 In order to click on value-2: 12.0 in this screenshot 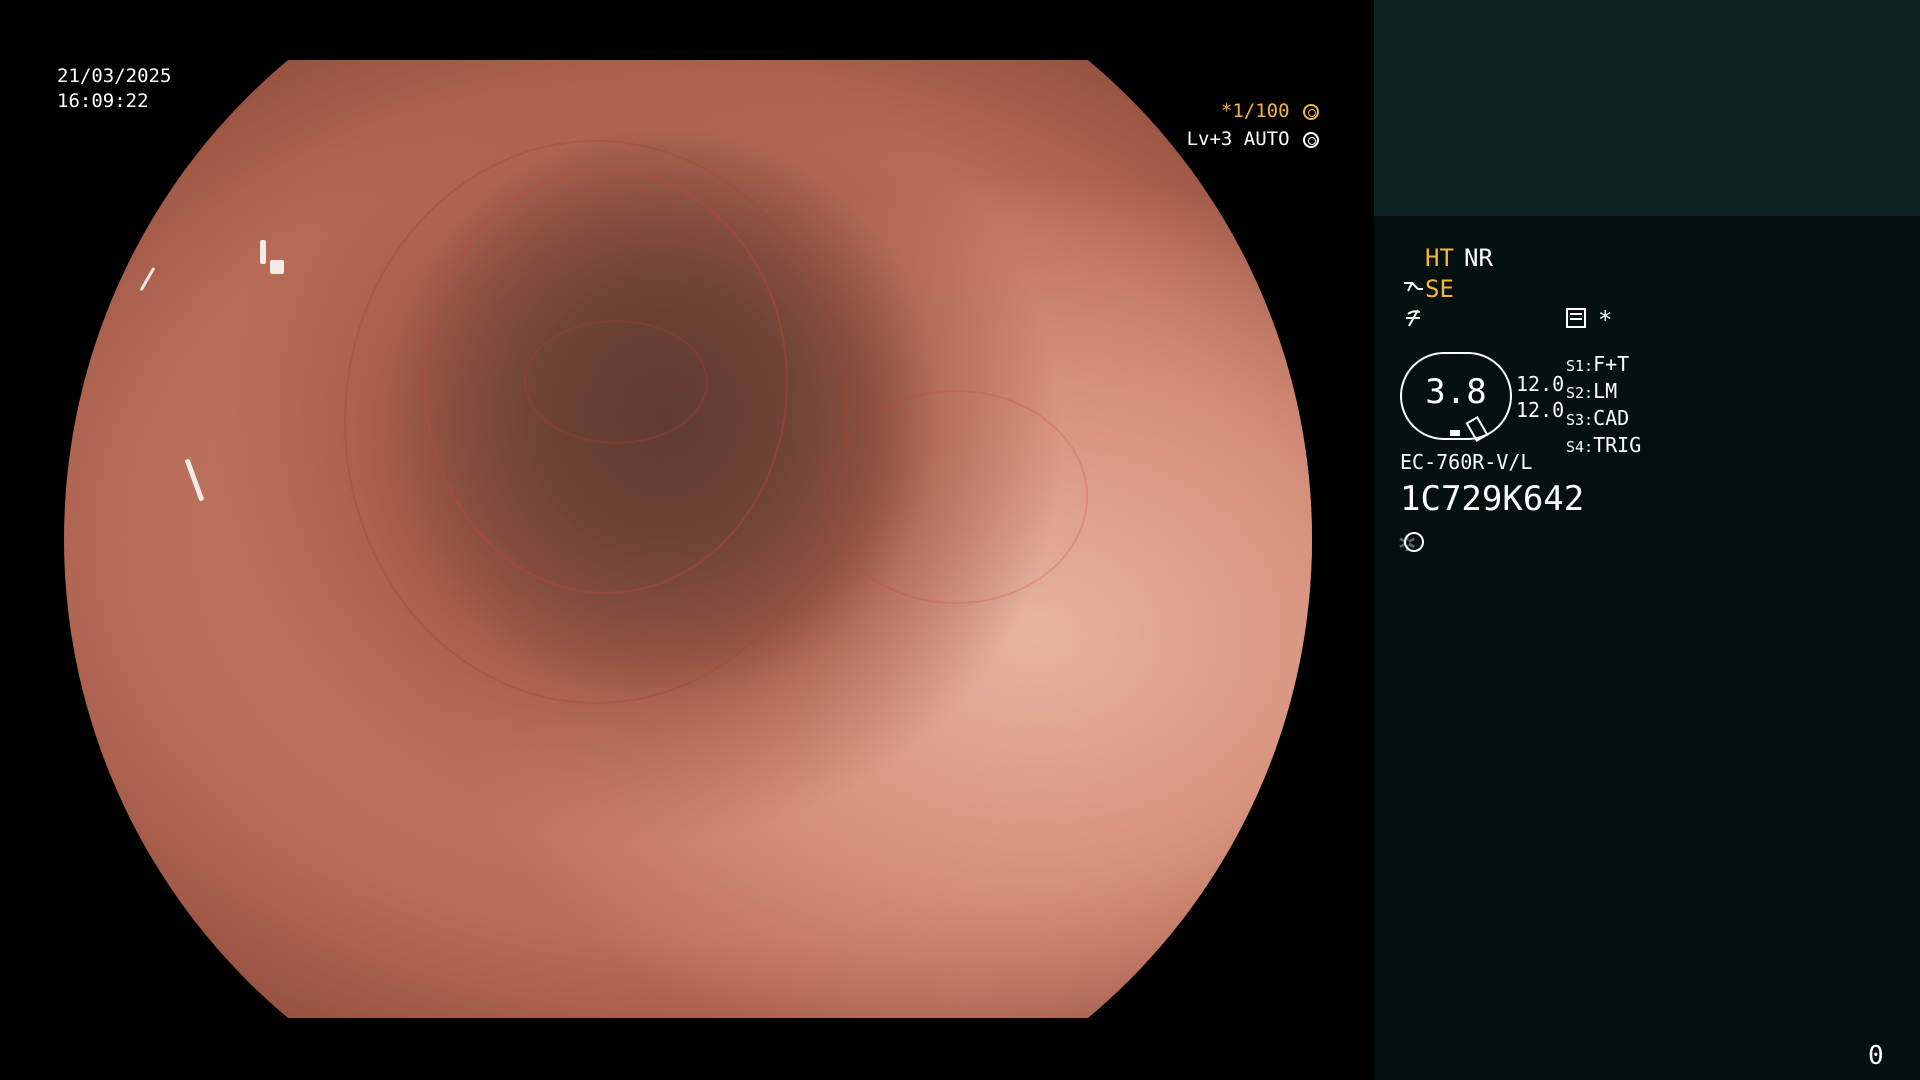, I will do `click(1540, 410)`.